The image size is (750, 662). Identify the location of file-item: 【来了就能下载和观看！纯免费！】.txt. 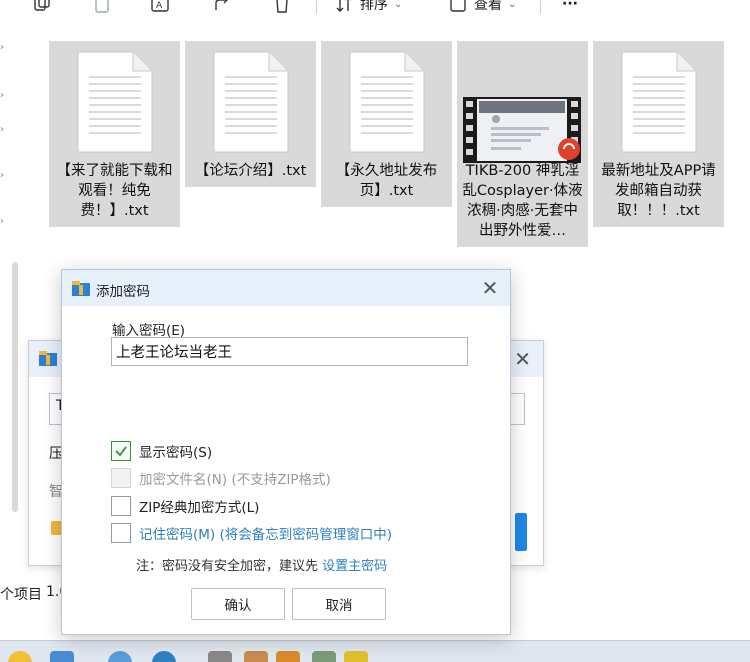
(114, 134).